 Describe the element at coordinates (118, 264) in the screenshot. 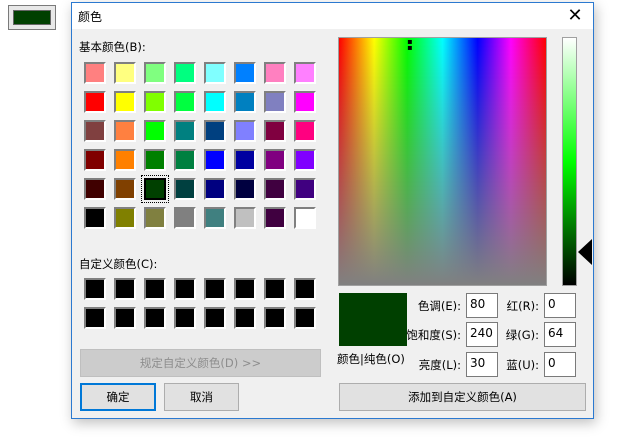

I see `custom-colors-label: 自定义颜色(C):` at that location.